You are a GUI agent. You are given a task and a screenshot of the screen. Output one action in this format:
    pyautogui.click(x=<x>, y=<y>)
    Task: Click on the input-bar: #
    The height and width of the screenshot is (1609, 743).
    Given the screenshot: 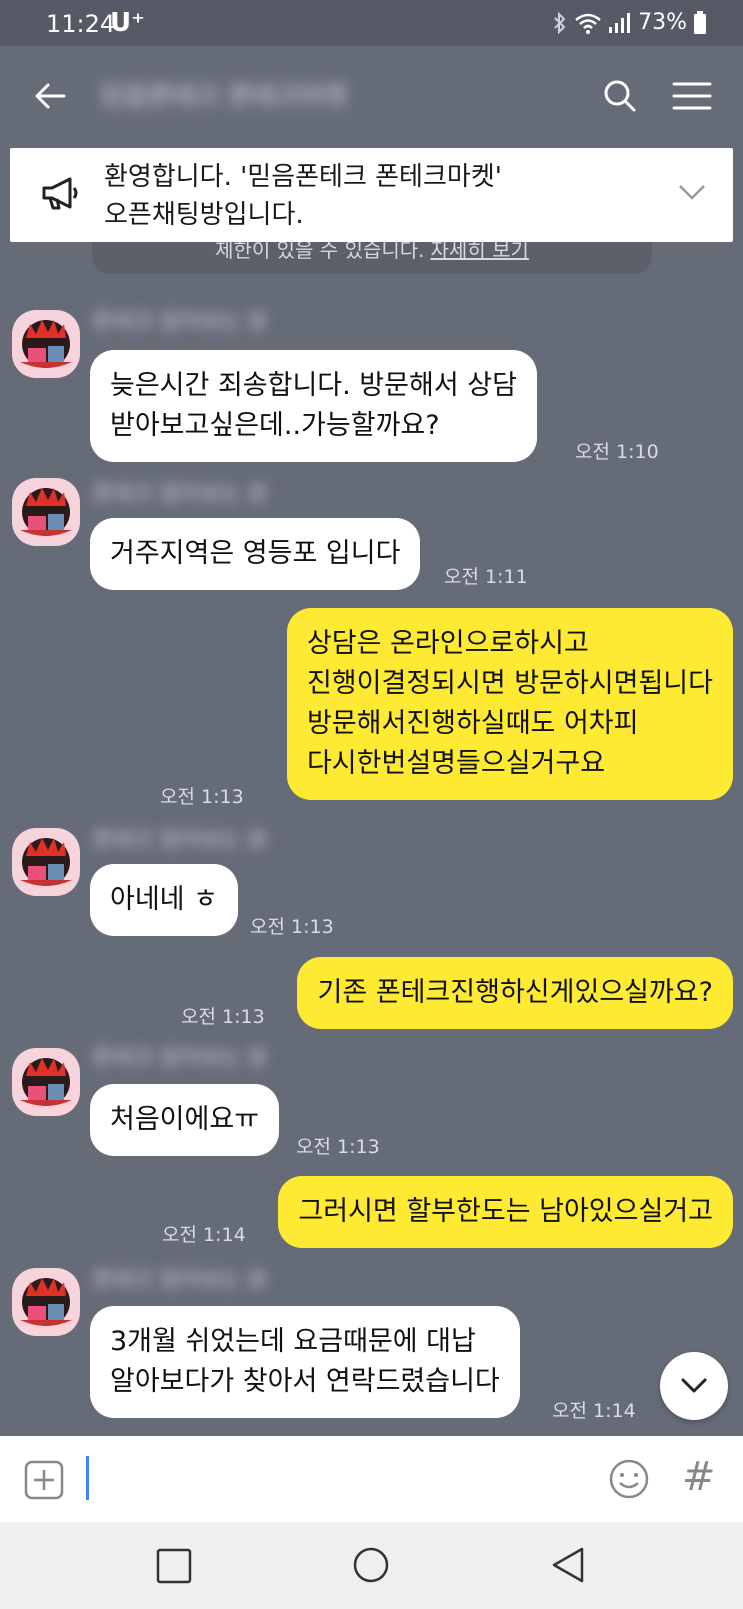 What is the action you would take?
    pyautogui.click(x=371, y=1479)
    